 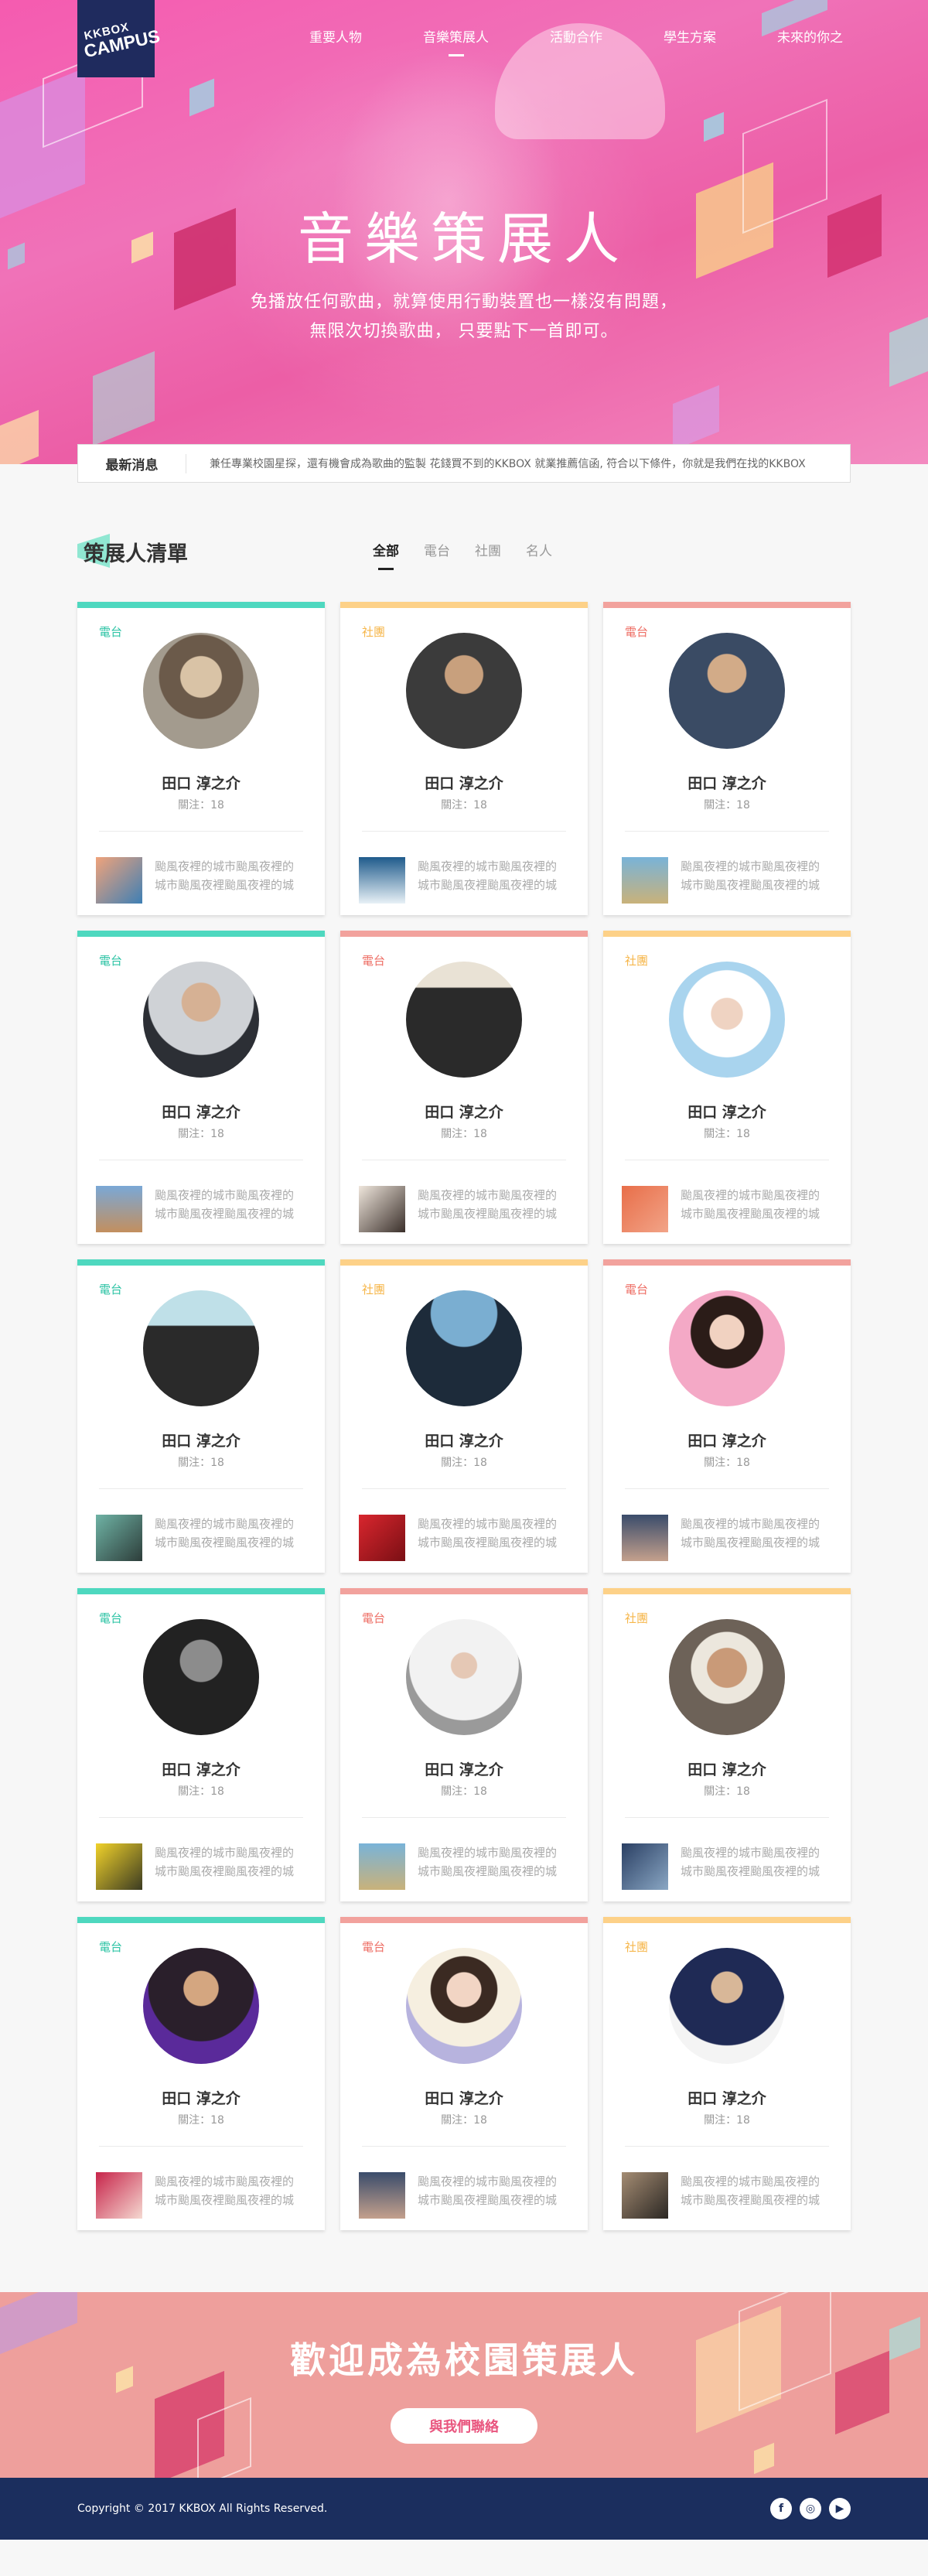 I want to click on nav-item-important-people: 重要人物, so click(x=335, y=41).